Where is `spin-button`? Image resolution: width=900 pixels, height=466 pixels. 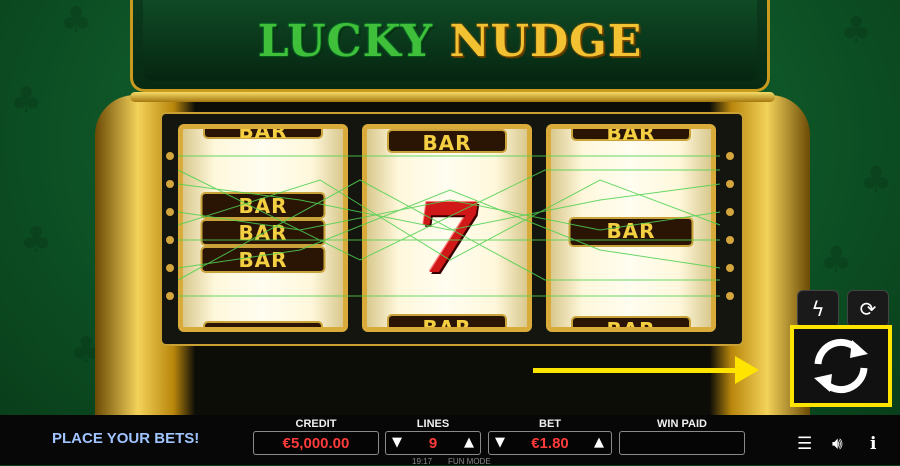 spin-button is located at coordinates (841, 366).